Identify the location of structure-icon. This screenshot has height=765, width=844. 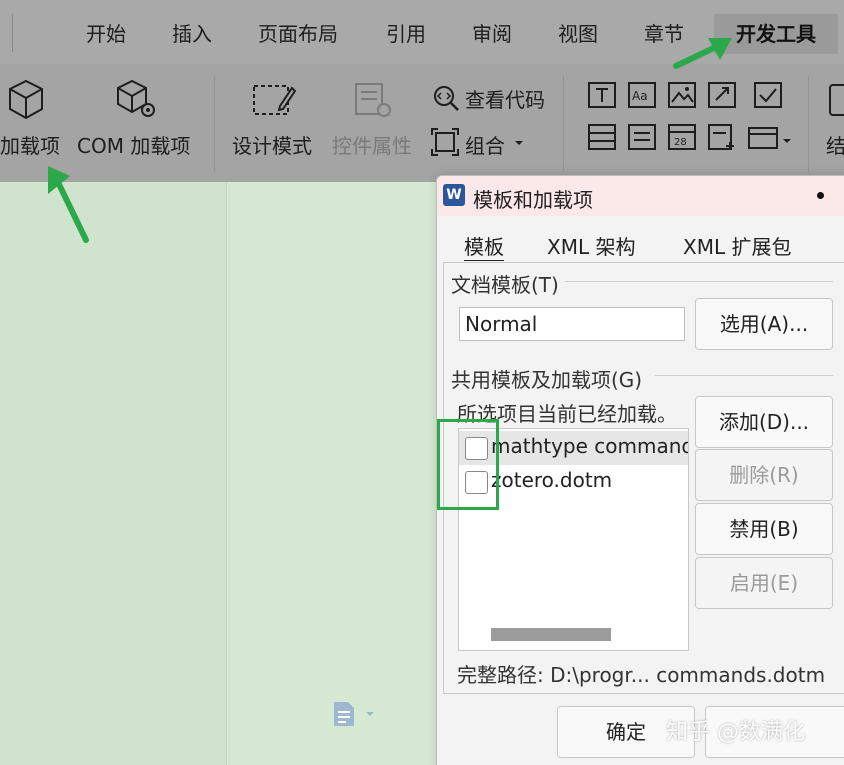
(835, 101).